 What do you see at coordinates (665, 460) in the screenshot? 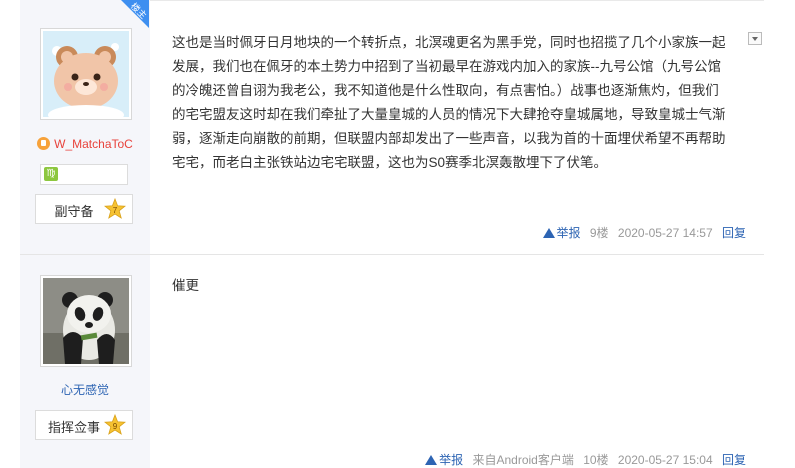
I see `post-time: 2020-05-27 15:04` at bounding box center [665, 460].